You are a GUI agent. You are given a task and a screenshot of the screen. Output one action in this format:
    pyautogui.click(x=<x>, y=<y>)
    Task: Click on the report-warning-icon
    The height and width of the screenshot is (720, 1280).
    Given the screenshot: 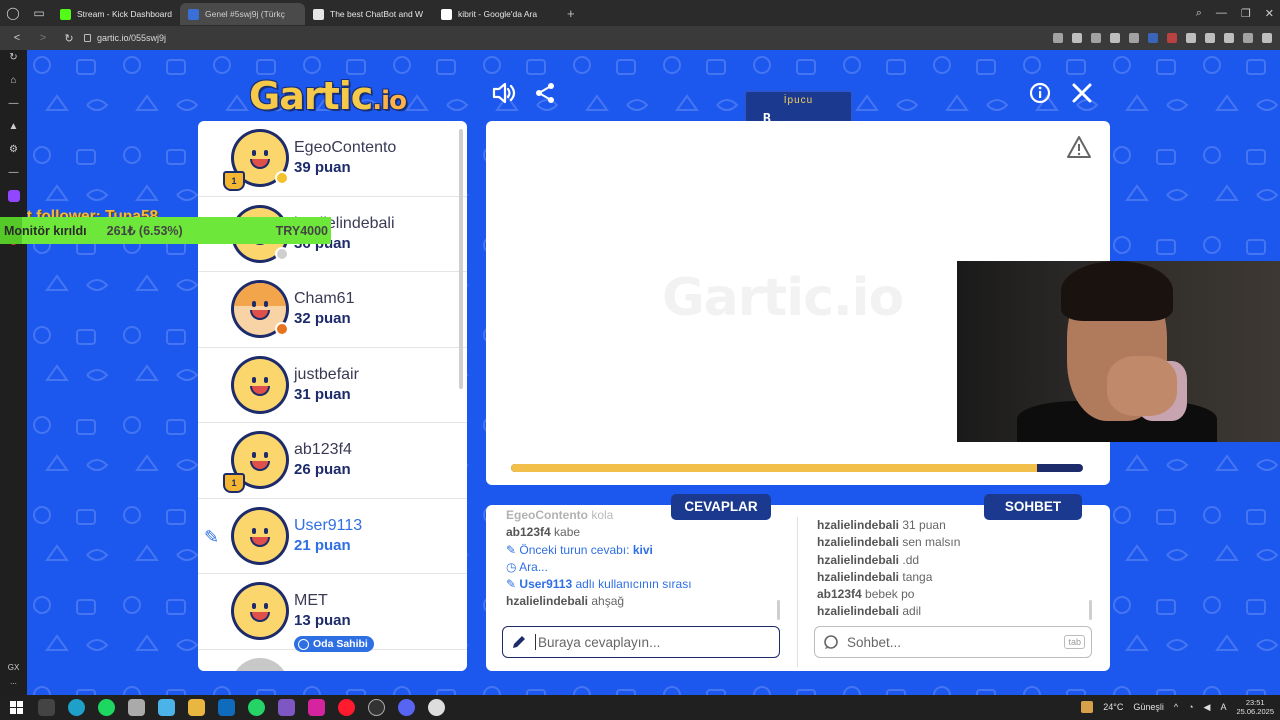 What is the action you would take?
    pyautogui.click(x=1079, y=147)
    